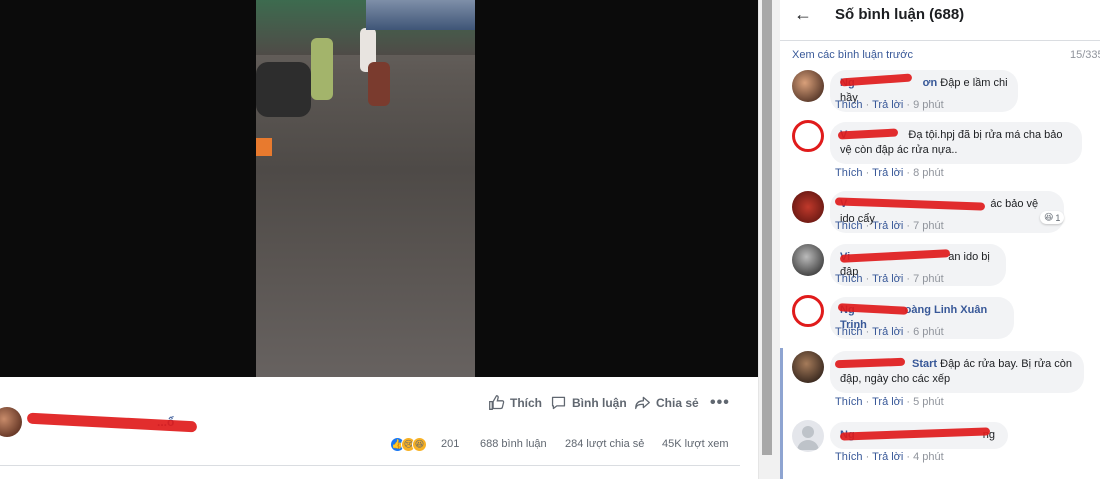  Describe the element at coordinates (900, 14) in the screenshot. I see `panel-title: Số bình luận (688)` at that location.